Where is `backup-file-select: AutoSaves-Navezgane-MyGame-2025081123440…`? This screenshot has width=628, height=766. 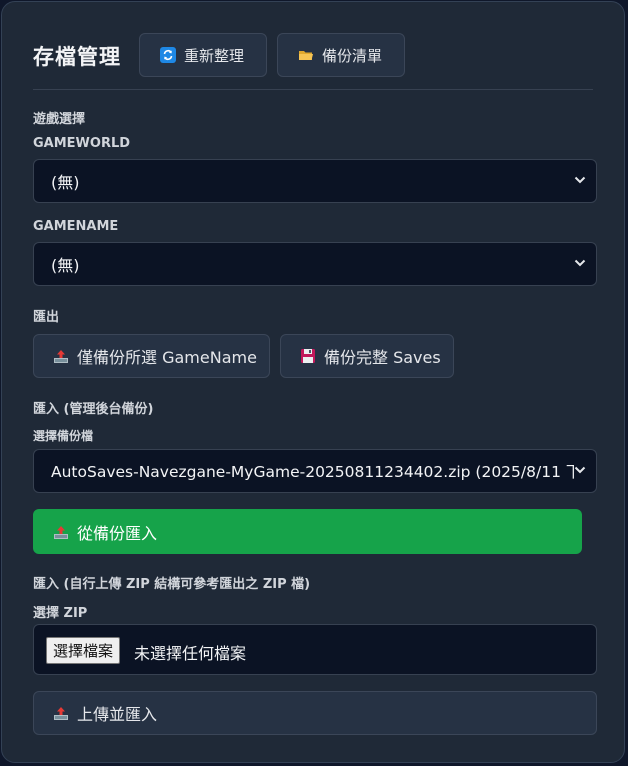
backup-file-select: AutoSaves-Navezgane-MyGame-2025081123440… is located at coordinates (315, 471).